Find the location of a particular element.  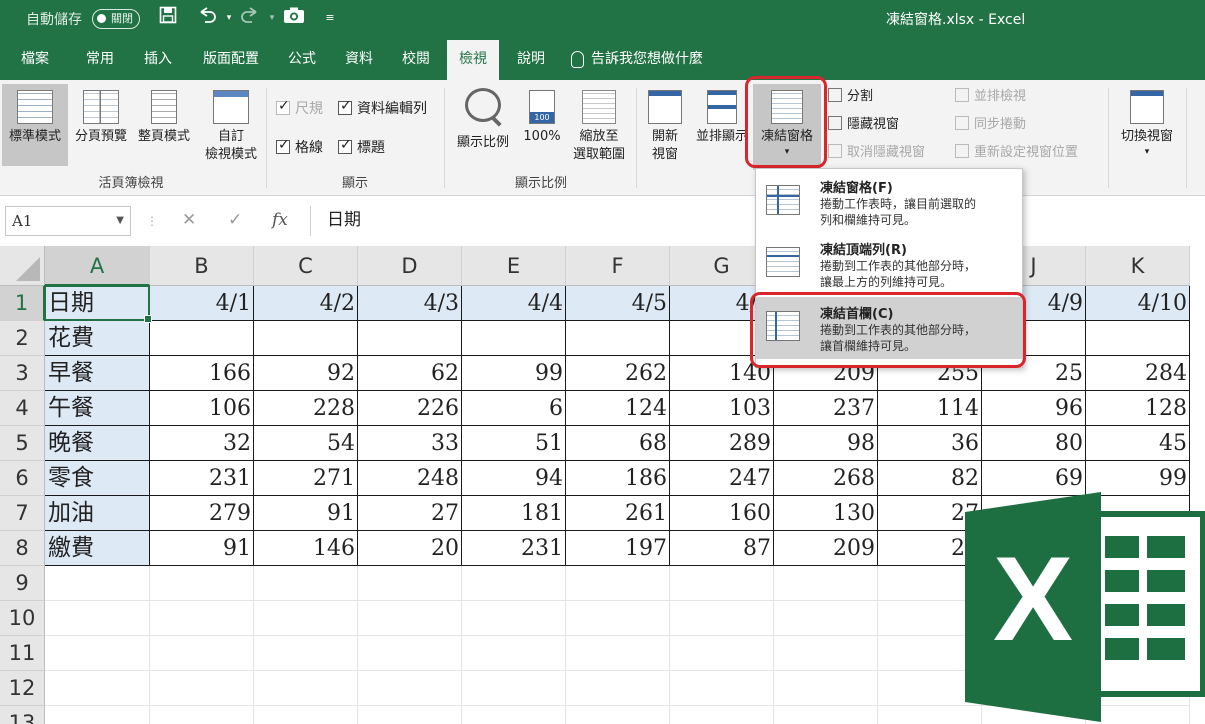

cell-a2: 花費 is located at coordinates (97, 338).